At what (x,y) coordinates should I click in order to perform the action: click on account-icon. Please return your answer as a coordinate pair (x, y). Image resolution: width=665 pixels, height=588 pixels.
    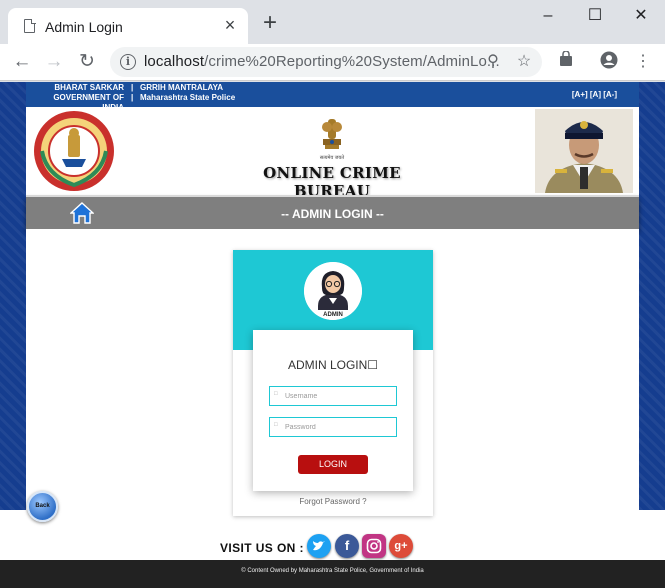
    Looking at the image, I should click on (609, 62).